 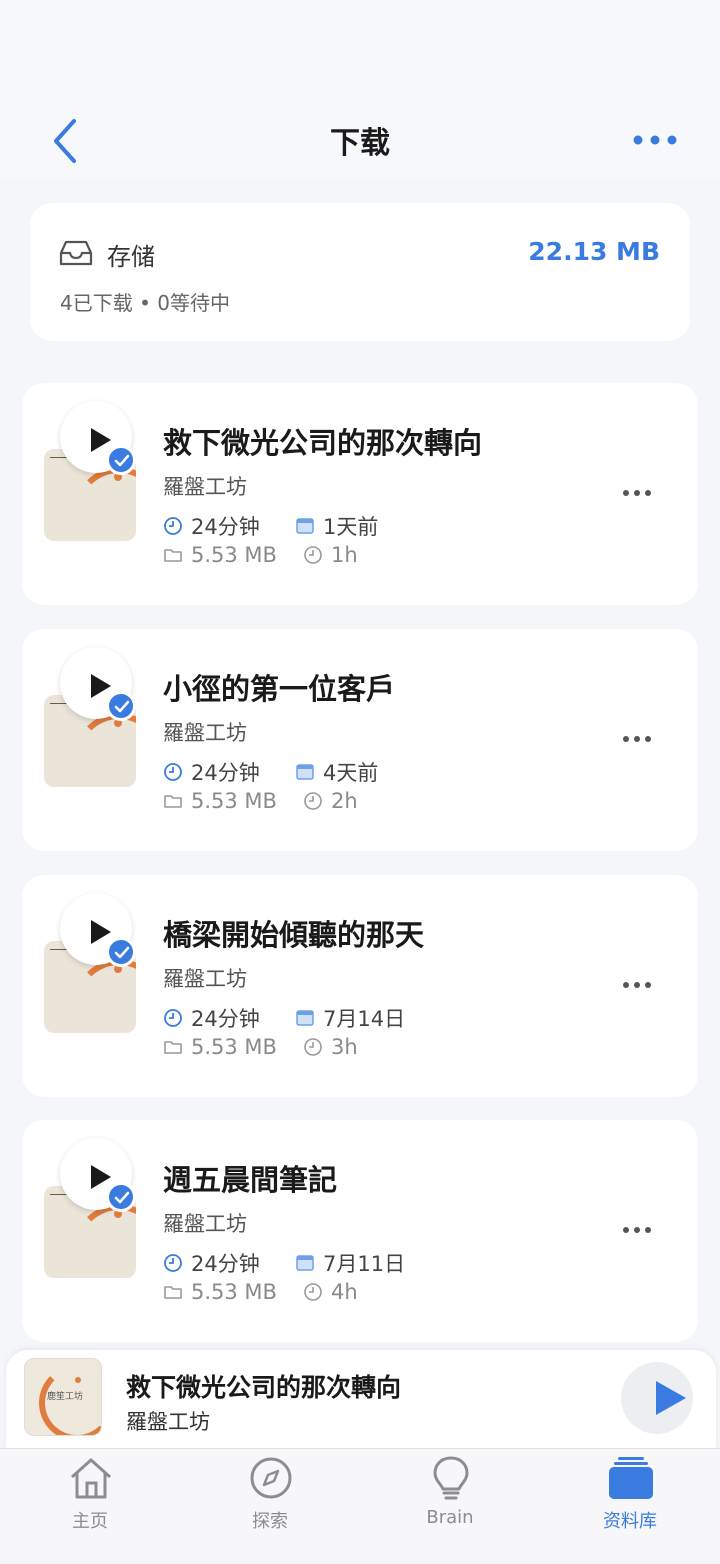 I want to click on mini-player: 鹿笙工坊 救下微光公司的那次轉向 羅盤工坊, so click(x=361, y=1400).